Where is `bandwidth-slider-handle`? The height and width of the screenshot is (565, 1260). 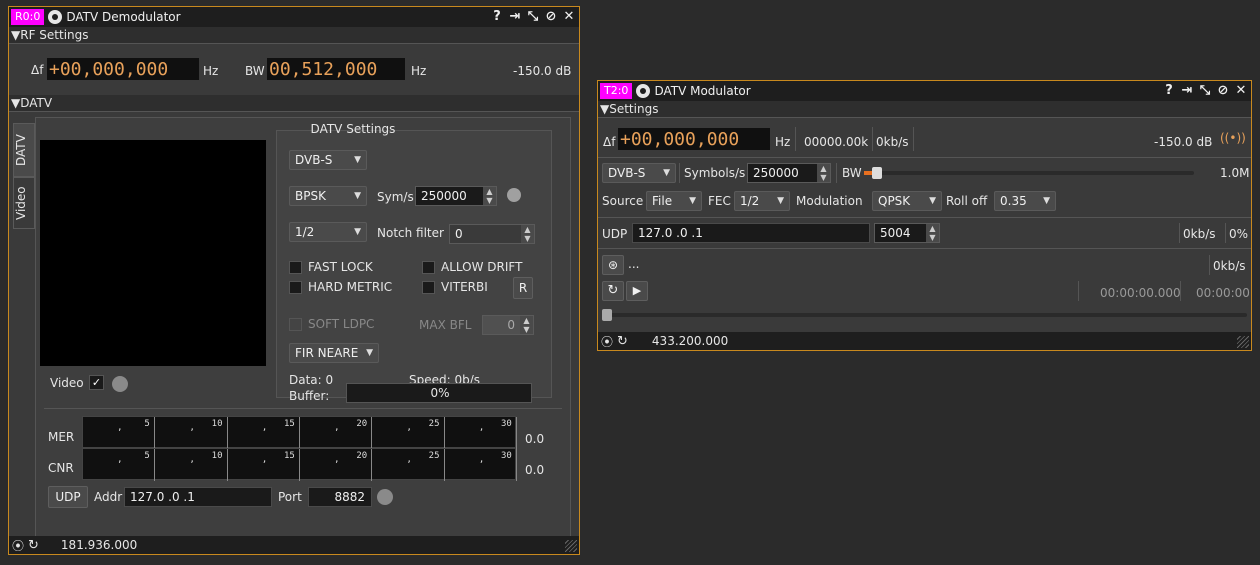 bandwidth-slider-handle is located at coordinates (877, 173).